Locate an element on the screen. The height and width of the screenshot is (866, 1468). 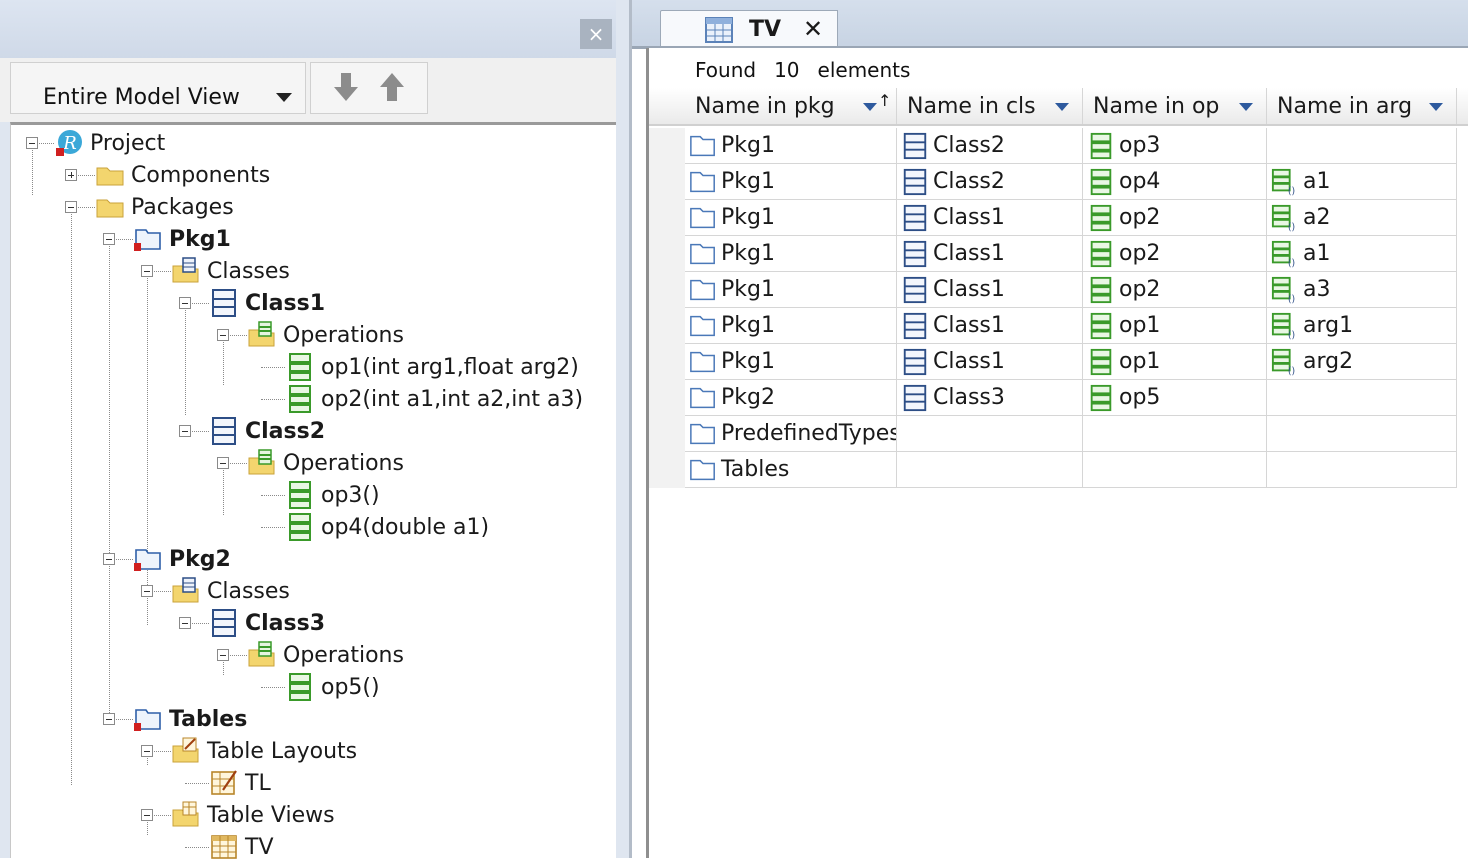
expand-toggle is located at coordinates (71, 175).